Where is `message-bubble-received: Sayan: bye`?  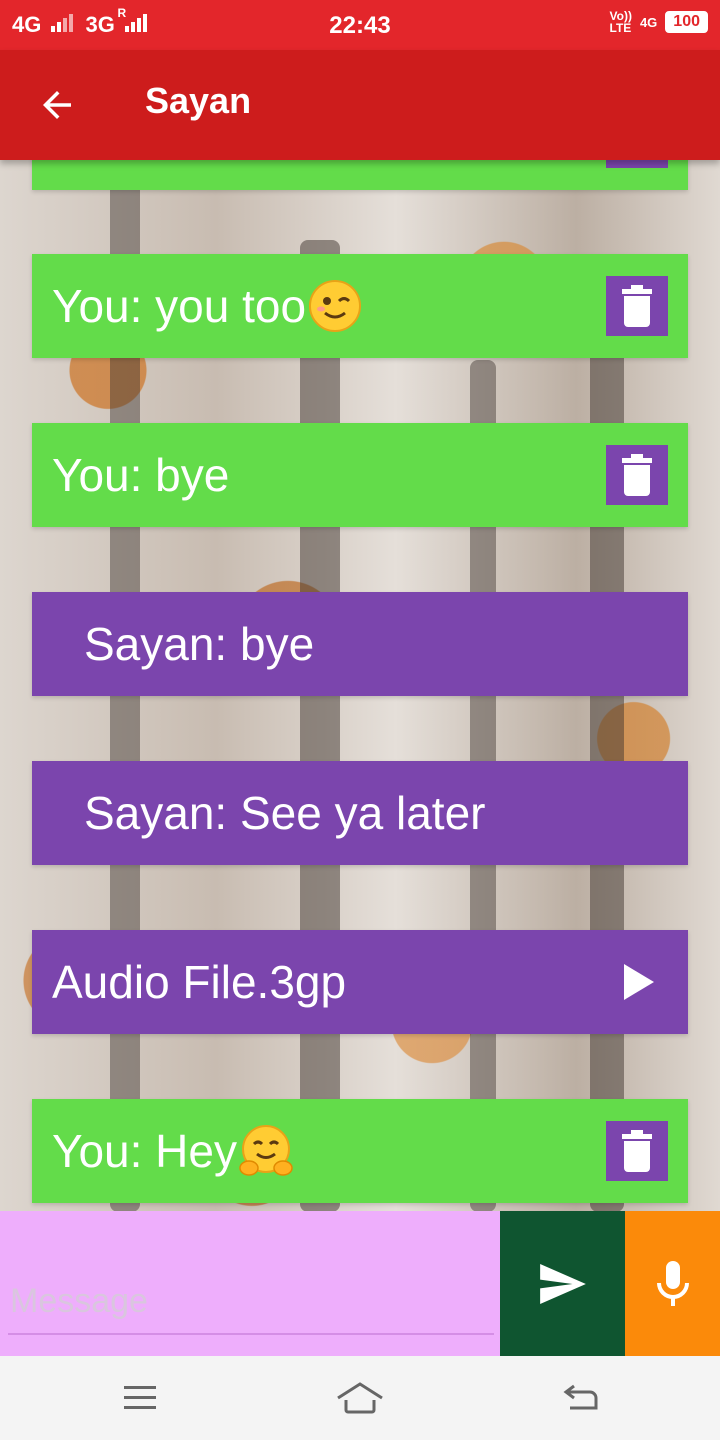
message-bubble-received: Sayan: bye is located at coordinates (360, 644).